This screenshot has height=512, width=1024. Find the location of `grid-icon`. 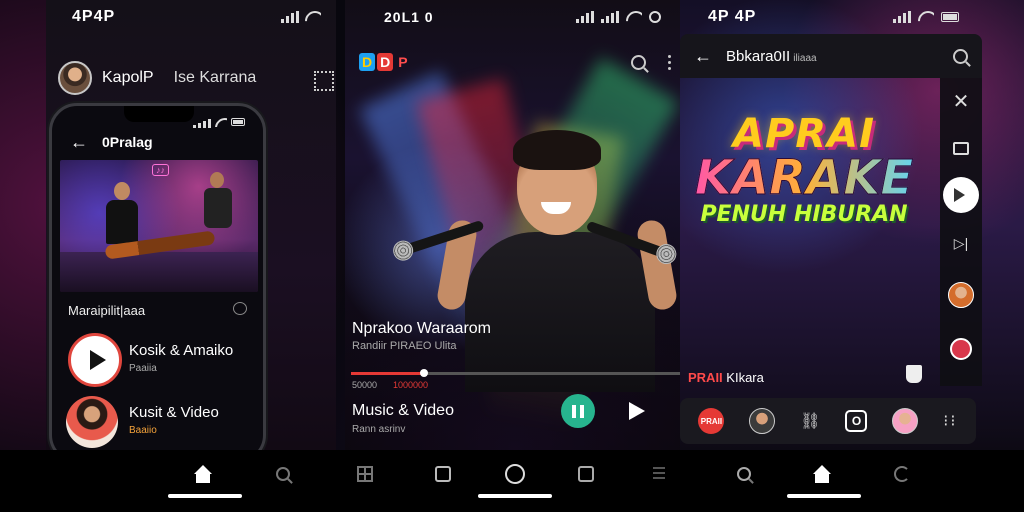

grid-icon is located at coordinates (365, 474).